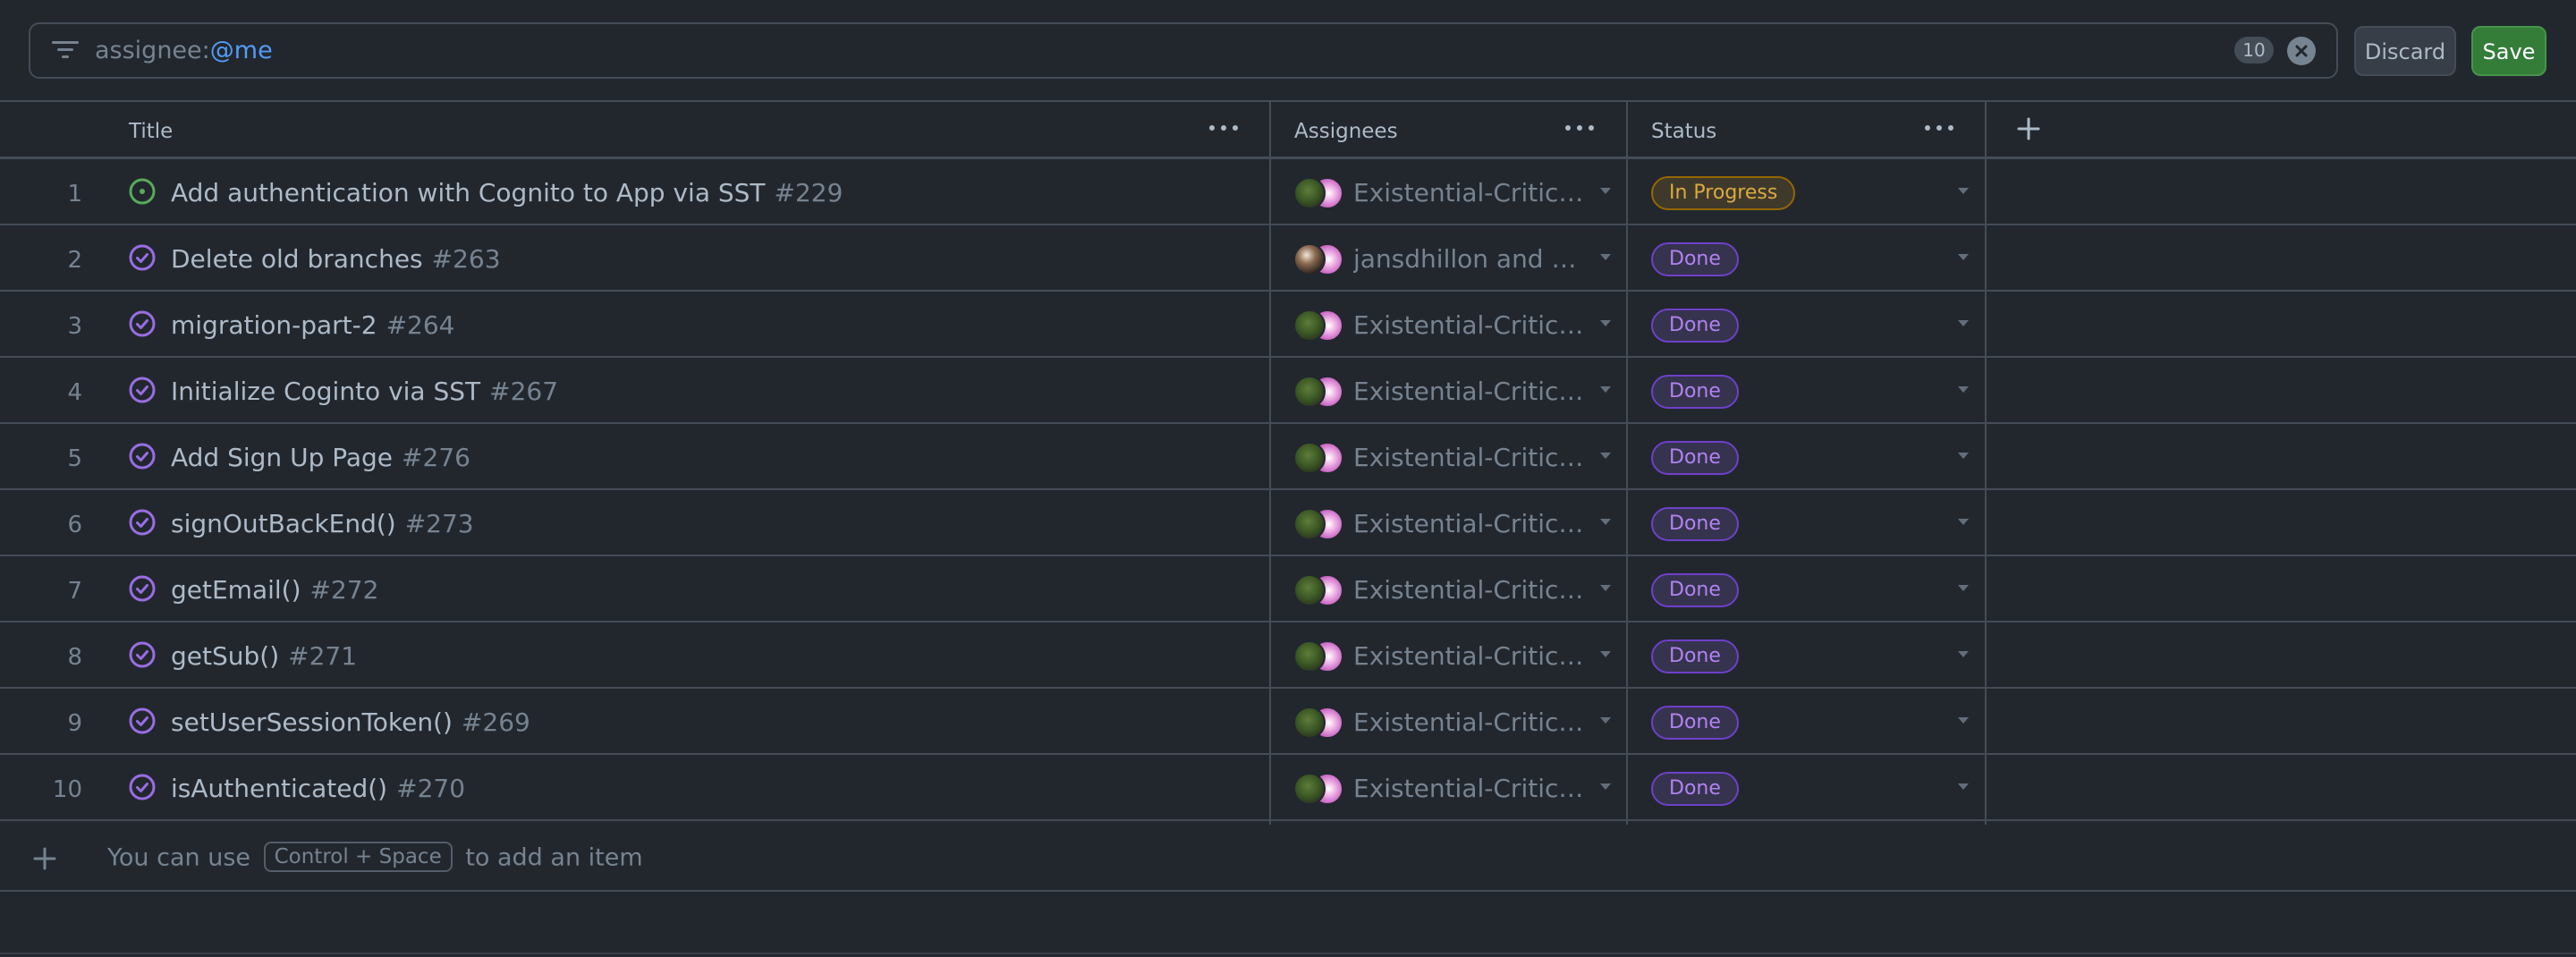  What do you see at coordinates (1816, 129) in the screenshot?
I see `column-header-status: Status` at bounding box center [1816, 129].